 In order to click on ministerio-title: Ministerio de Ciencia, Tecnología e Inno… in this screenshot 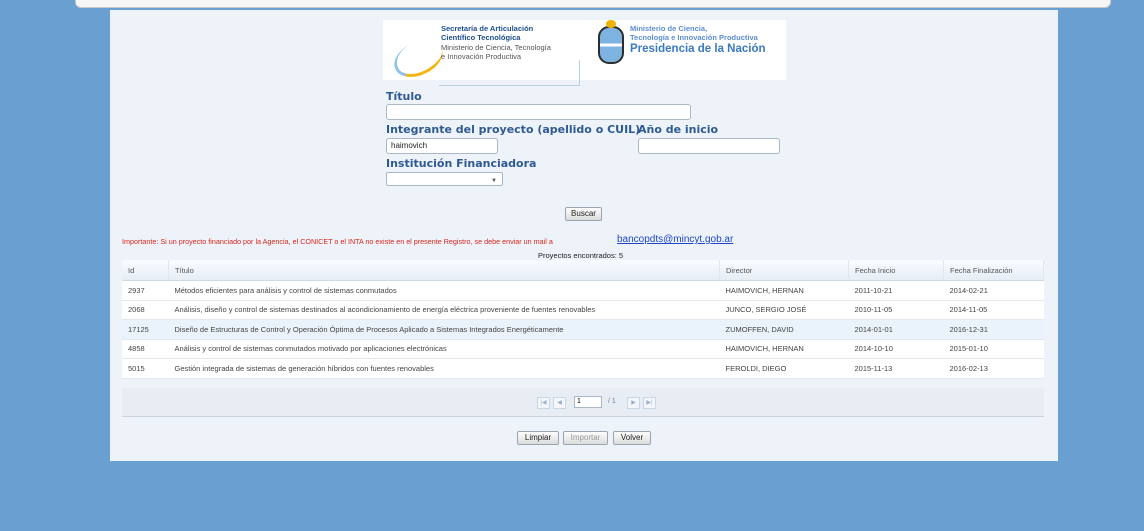, I will do `click(694, 33)`.